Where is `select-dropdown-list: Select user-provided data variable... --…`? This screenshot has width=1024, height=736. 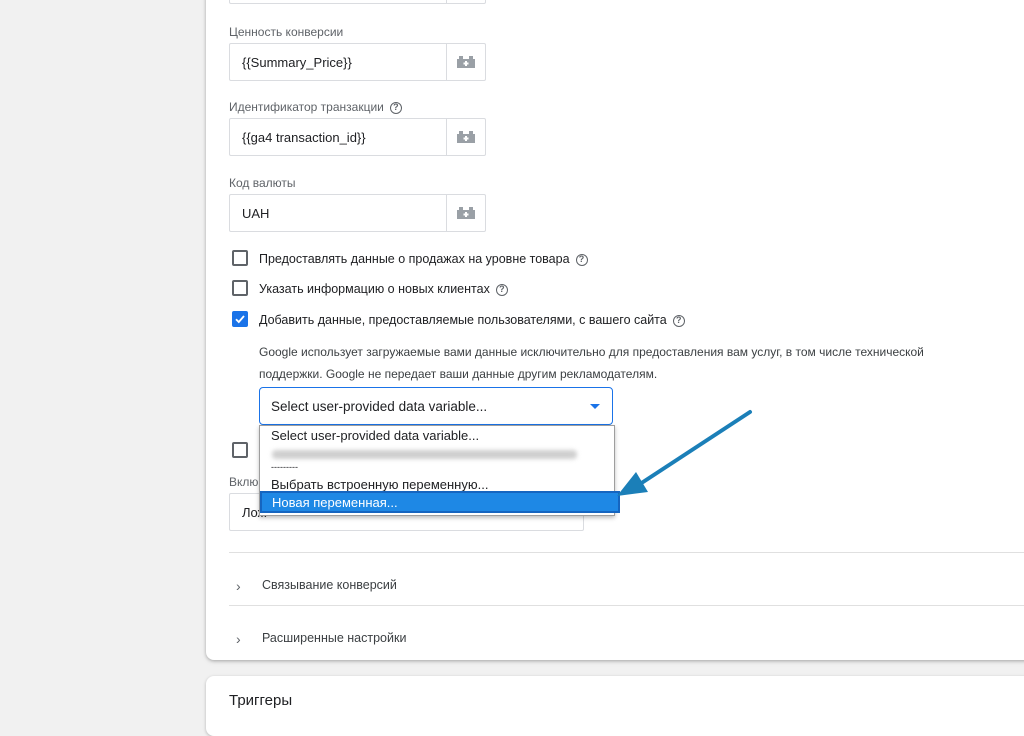
select-dropdown-list: Select user-provided data variable... --… is located at coordinates (439, 470).